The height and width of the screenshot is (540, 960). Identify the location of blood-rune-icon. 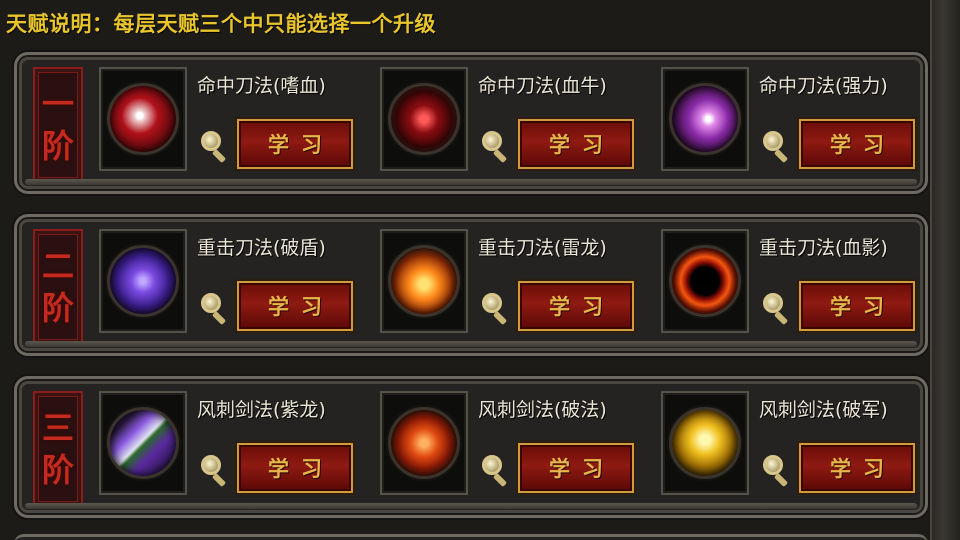
(424, 119).